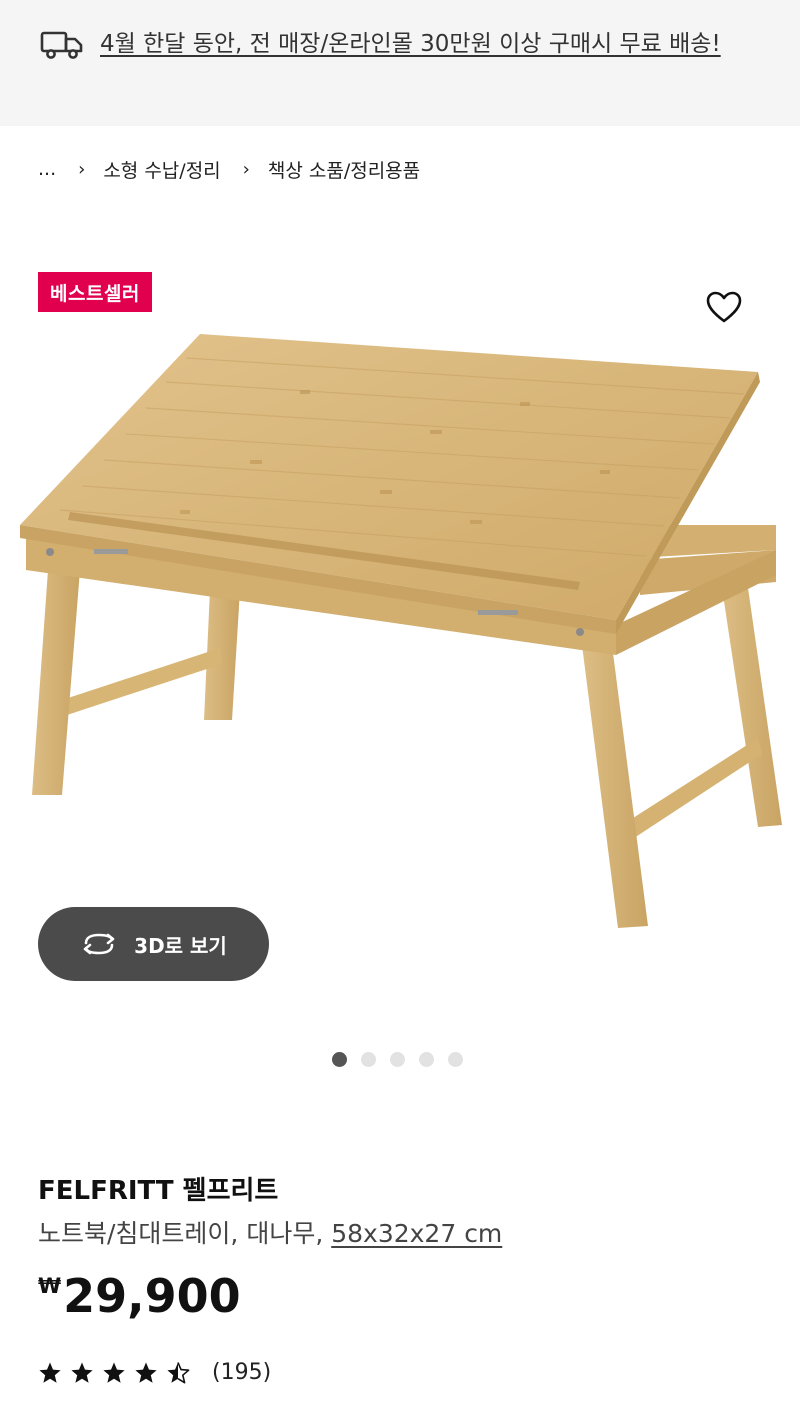 The width and height of the screenshot is (800, 1423). Describe the element at coordinates (416, 1233) in the screenshot. I see `product-dimensions-link: 58x32x27 cm` at that location.